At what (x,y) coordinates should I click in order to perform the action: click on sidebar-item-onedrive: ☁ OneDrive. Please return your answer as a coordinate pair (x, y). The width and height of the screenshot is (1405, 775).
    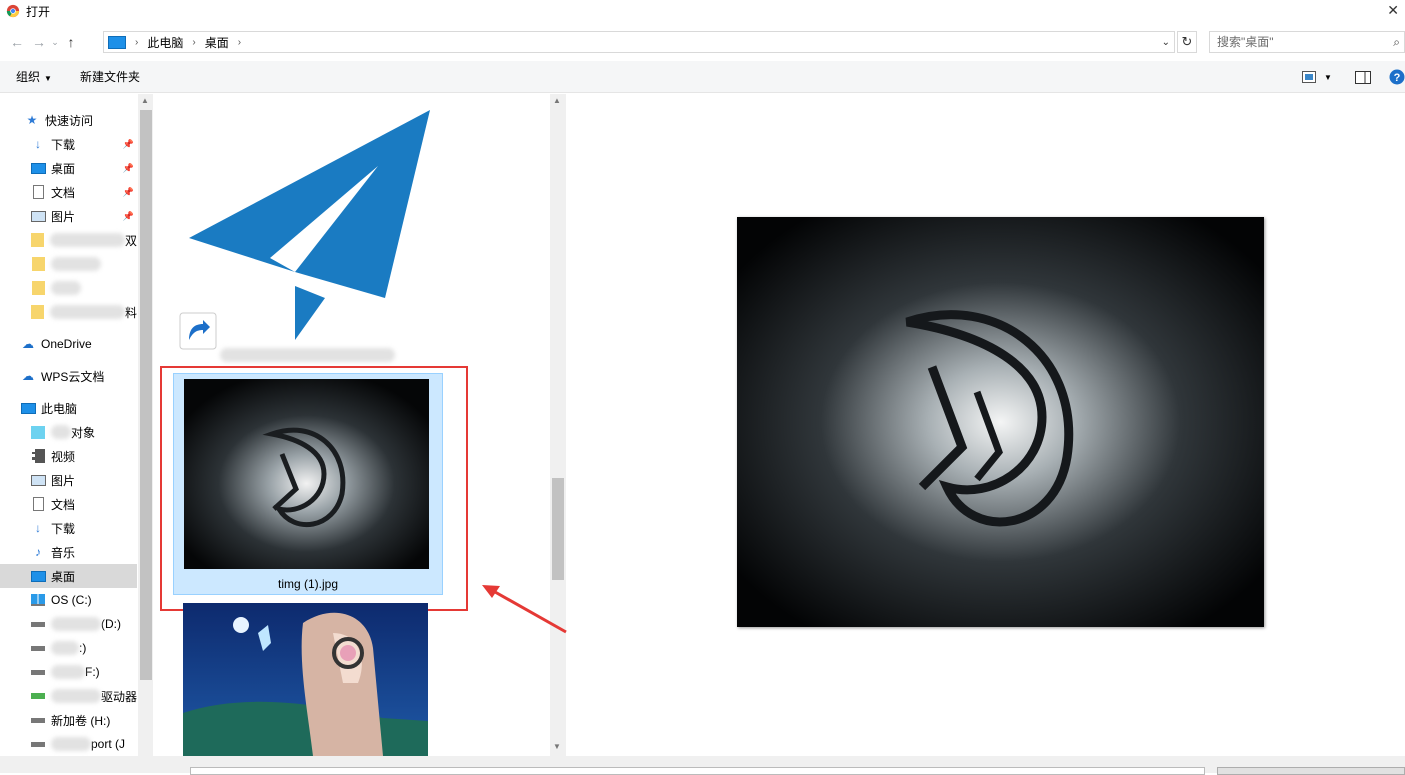
    Looking at the image, I should click on (68, 344).